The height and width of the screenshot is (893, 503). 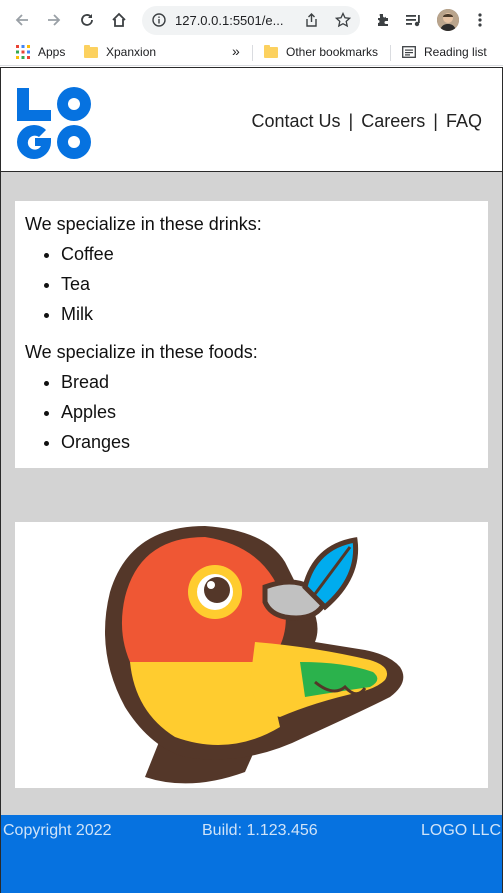 What do you see at coordinates (141, 352) in the screenshot?
I see `foods-intro: We specialize in these foods:` at bounding box center [141, 352].